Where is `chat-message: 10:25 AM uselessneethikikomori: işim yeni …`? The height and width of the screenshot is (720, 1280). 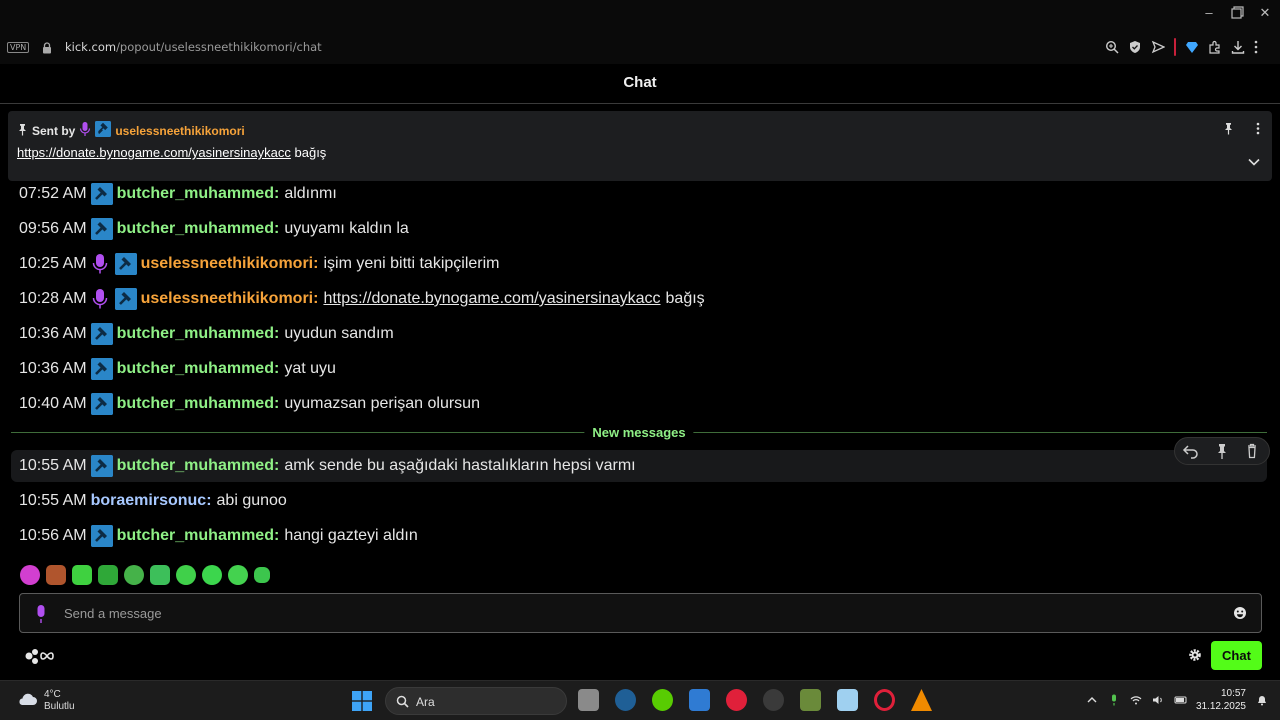 chat-message: 10:25 AM uselessneethikikomori: işim yeni … is located at coordinates (639, 264).